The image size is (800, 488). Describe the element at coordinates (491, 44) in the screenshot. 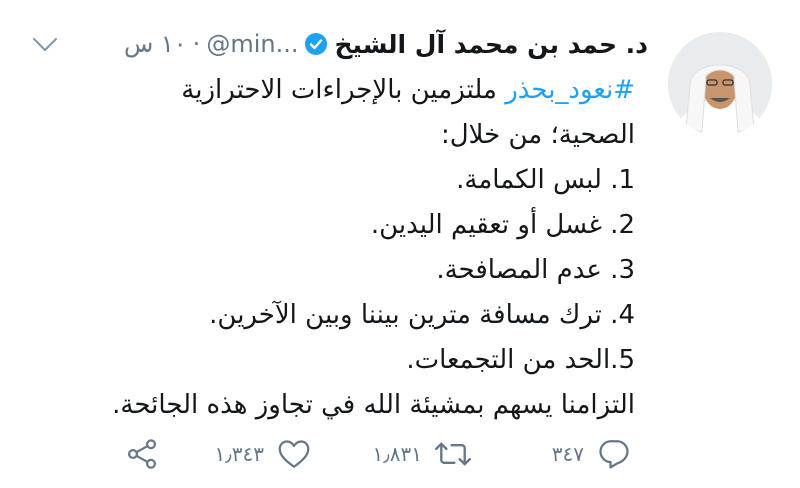

I see `author-name: د. حمد بن محمد آل الشيخ` at that location.